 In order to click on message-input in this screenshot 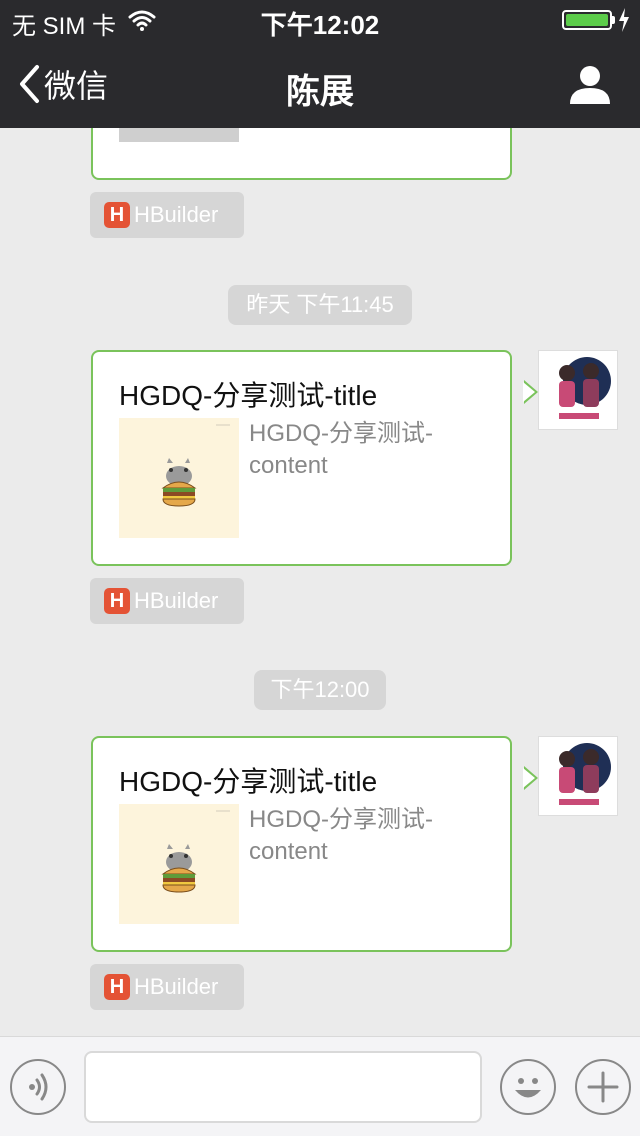, I will do `click(283, 1087)`.